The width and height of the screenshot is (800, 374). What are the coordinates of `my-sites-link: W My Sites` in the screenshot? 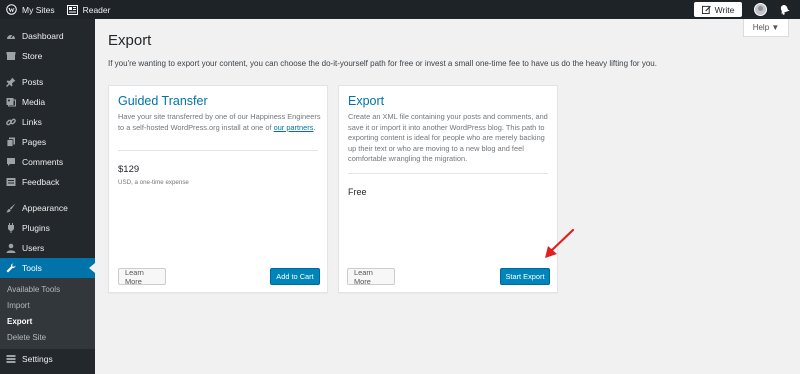 It's located at (30, 9).